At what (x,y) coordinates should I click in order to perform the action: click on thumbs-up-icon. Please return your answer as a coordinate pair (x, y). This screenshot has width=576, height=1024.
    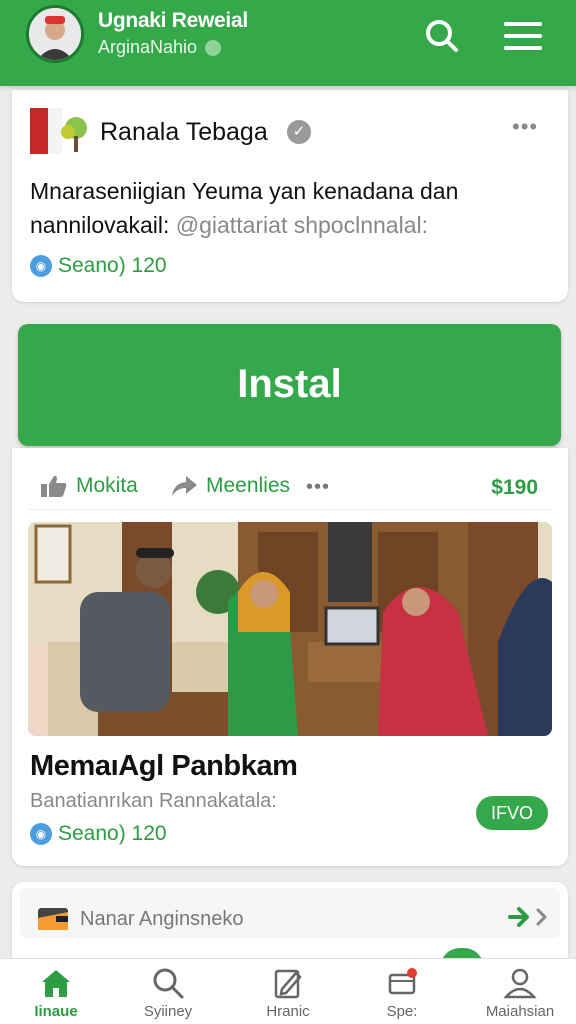
    Looking at the image, I should click on (54, 486).